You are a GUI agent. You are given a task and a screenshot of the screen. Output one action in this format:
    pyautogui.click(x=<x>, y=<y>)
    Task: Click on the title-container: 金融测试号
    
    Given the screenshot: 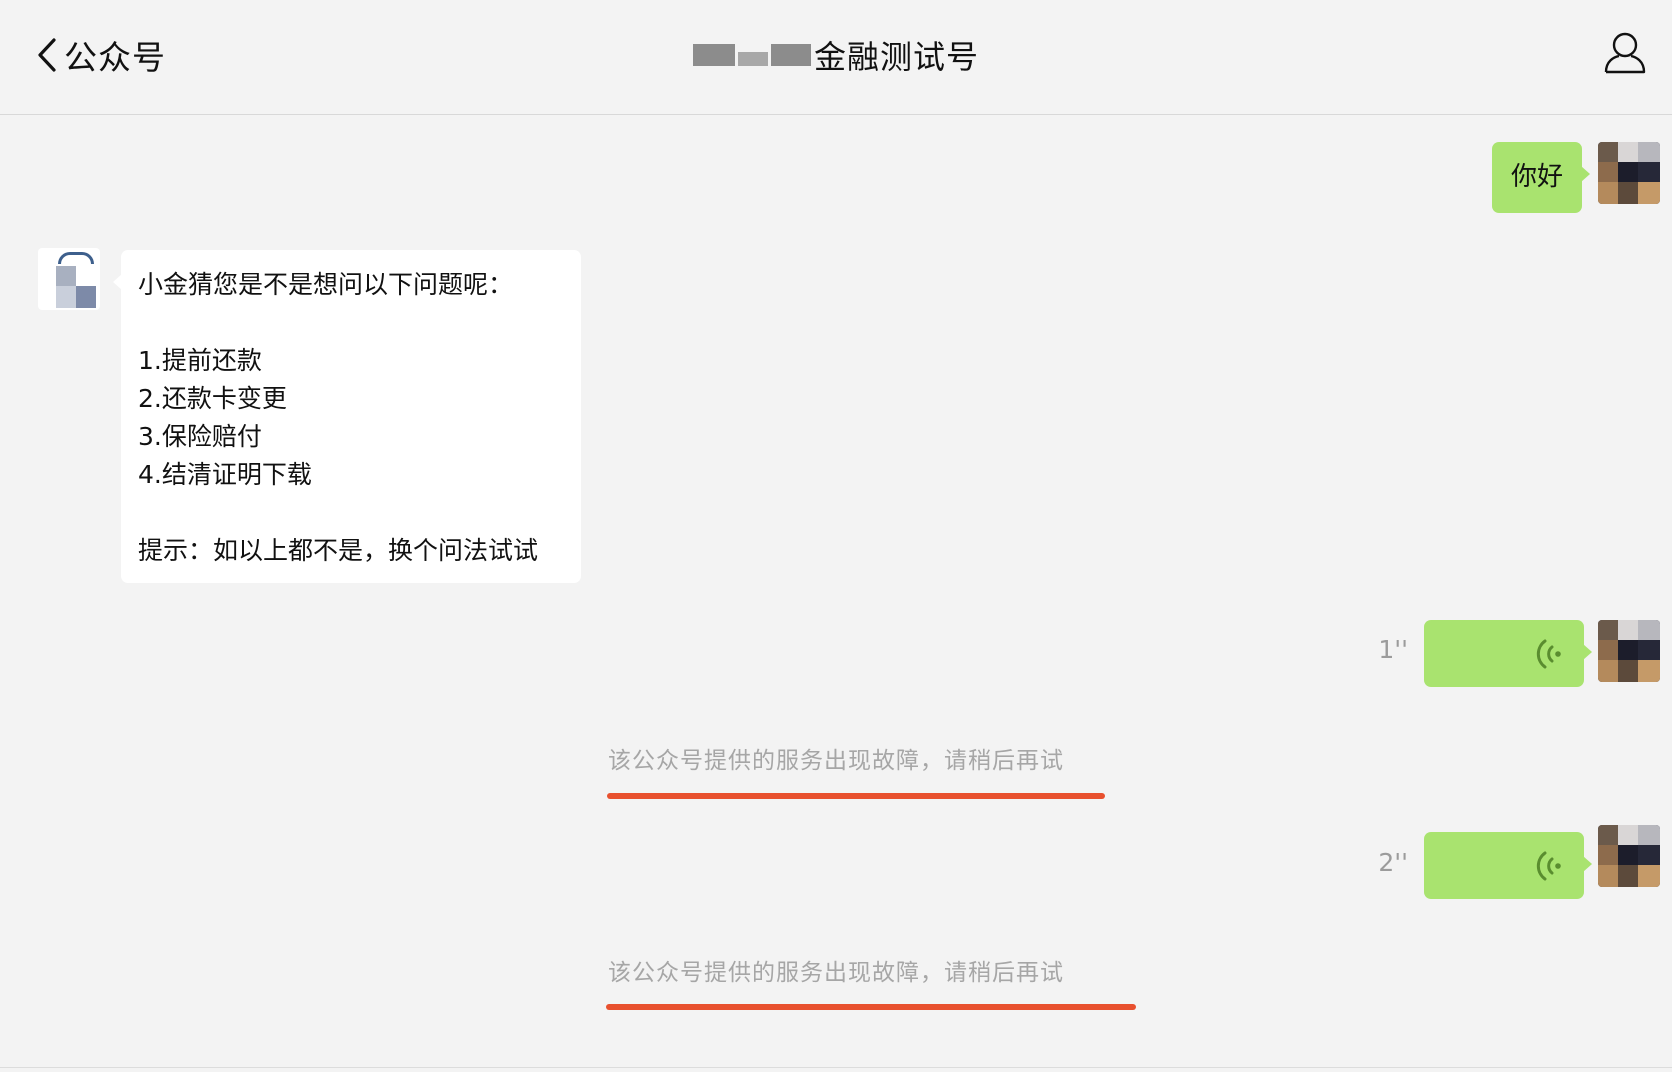 What is the action you would take?
    pyautogui.click(x=836, y=55)
    